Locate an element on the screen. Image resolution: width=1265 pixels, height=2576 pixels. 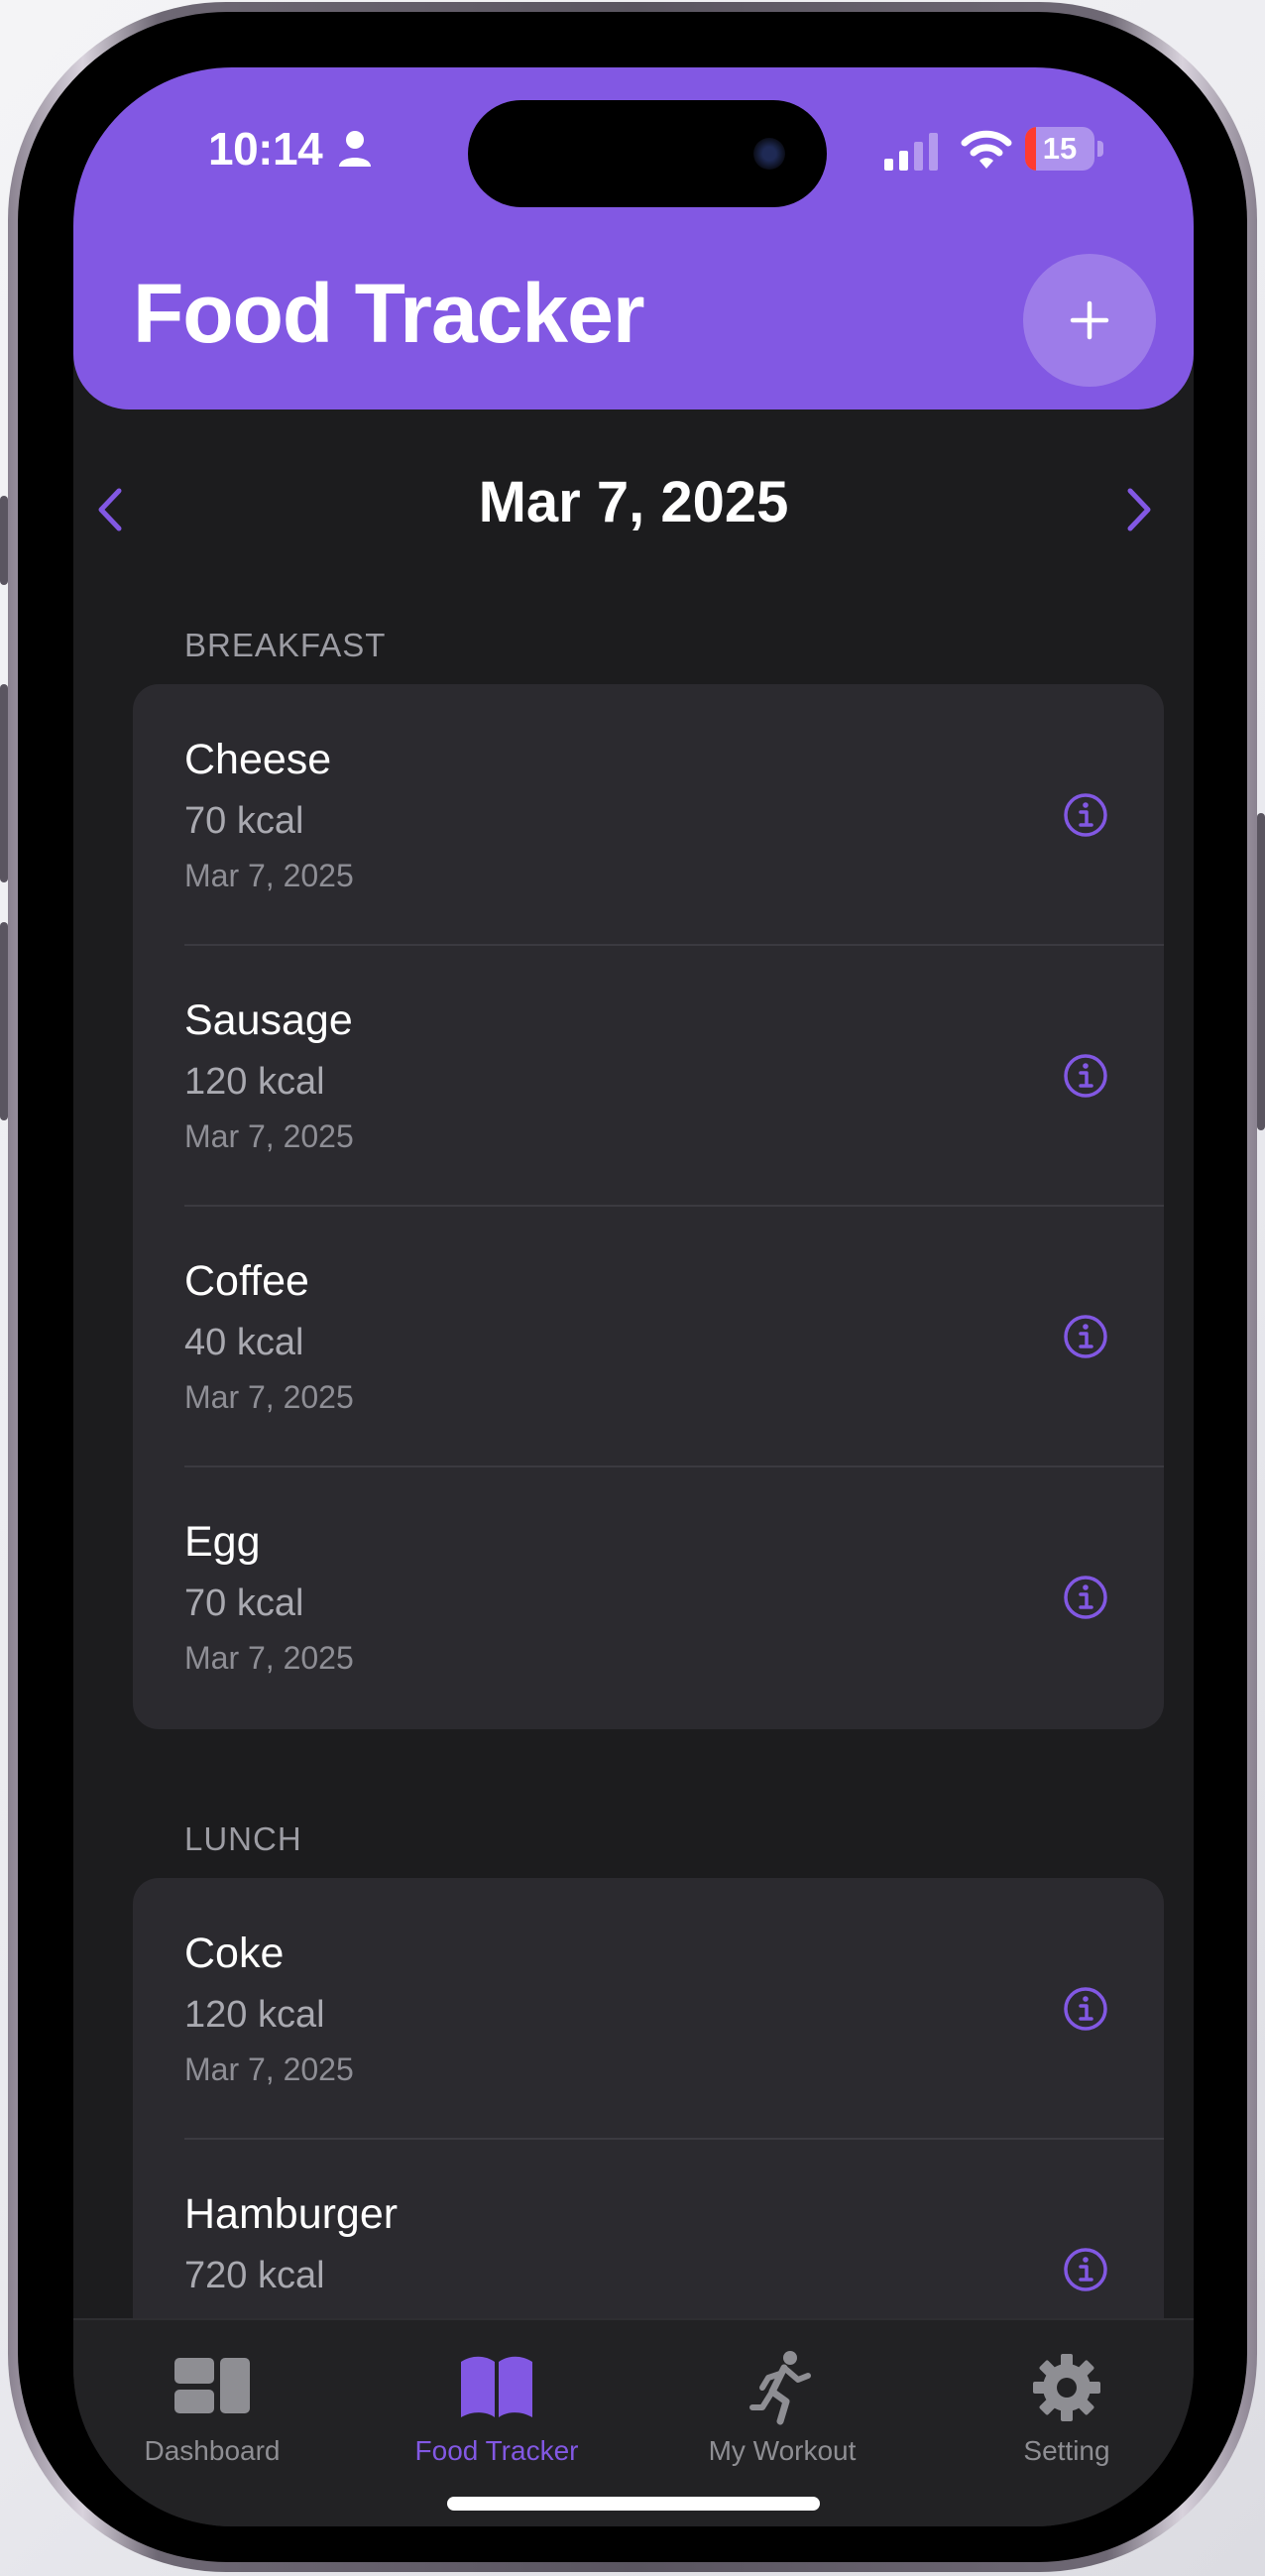
camera-icon is located at coordinates (769, 154).